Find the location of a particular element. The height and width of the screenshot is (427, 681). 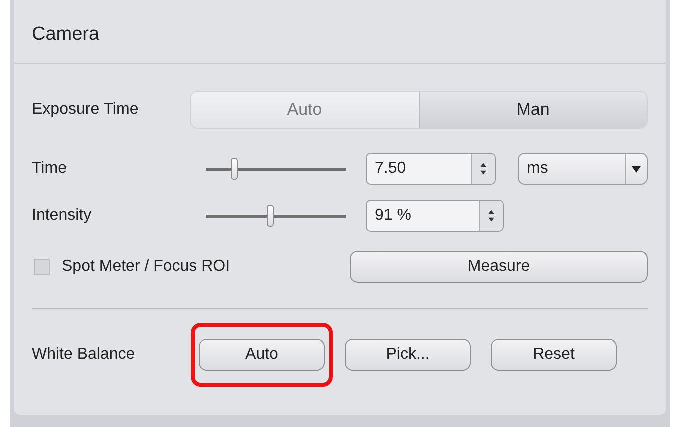

checkbox-label: Spot Meter / Focus ROI is located at coordinates (146, 267).